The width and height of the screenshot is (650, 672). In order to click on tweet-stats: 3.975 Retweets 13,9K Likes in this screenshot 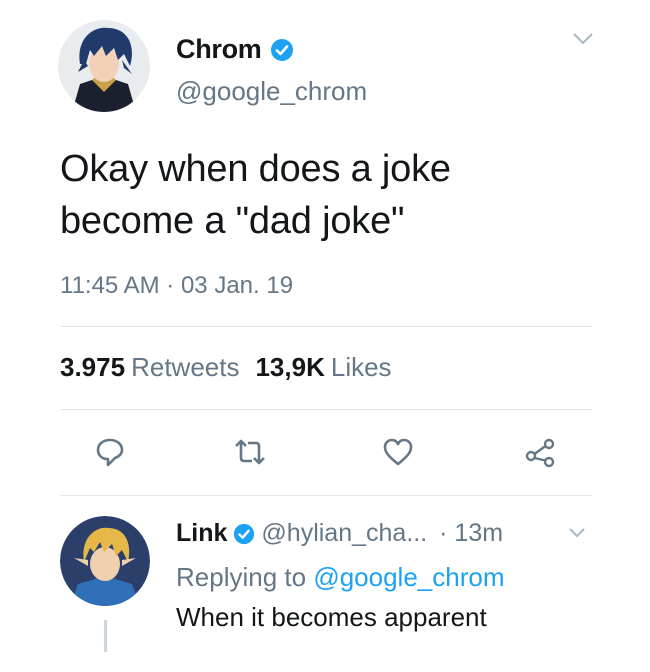, I will do `click(226, 367)`.